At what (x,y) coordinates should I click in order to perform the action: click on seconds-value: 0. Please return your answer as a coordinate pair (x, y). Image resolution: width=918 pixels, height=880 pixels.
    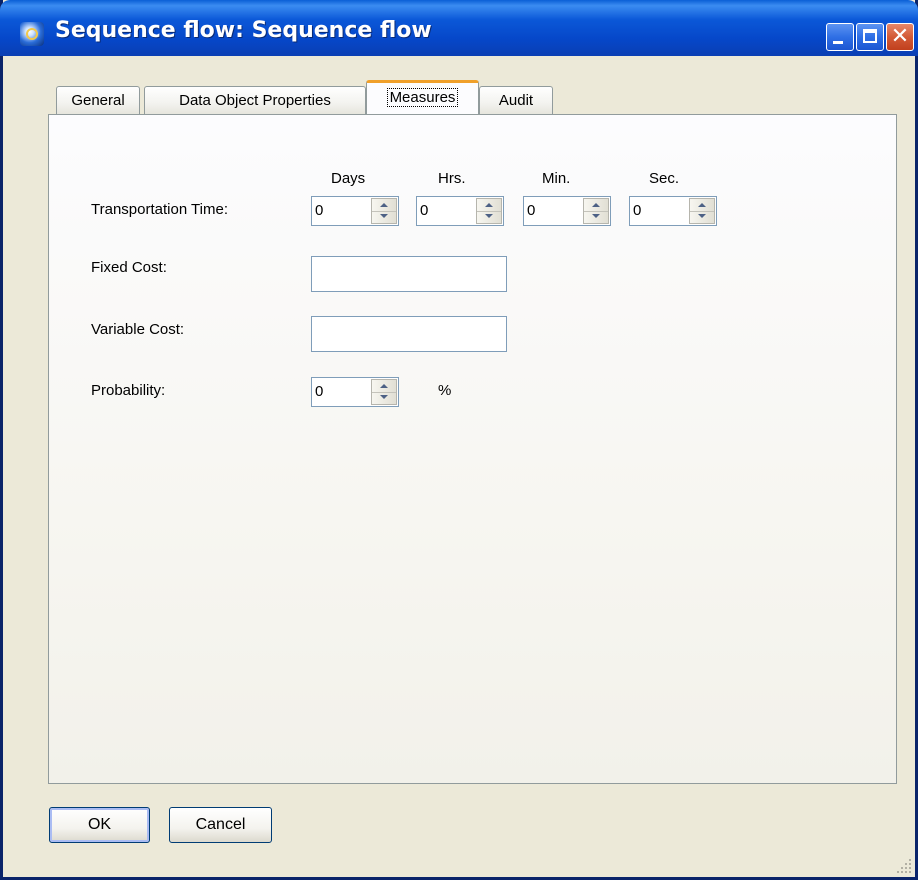
    Looking at the image, I should click on (637, 210).